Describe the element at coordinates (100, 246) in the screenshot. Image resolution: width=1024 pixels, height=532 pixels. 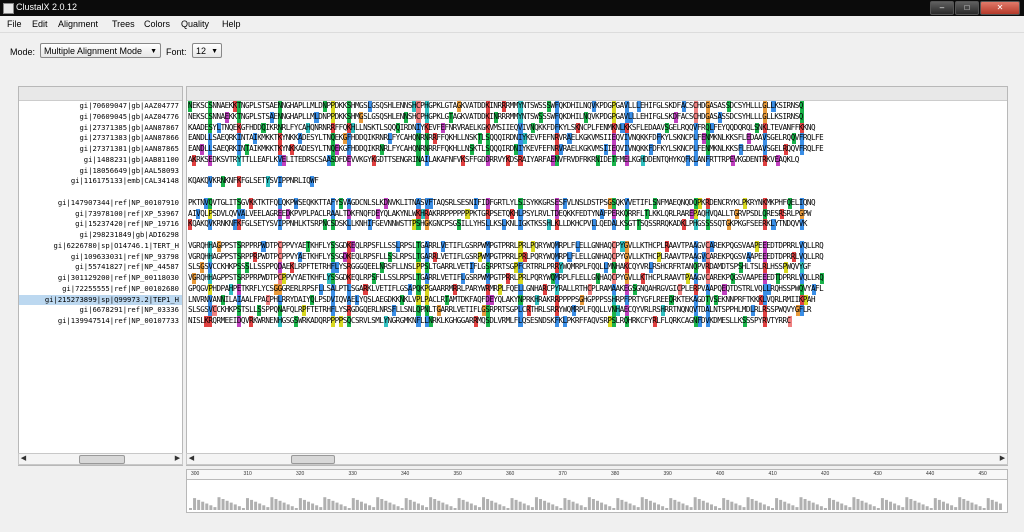
I see `sequence-name: gi|6226780|sp|O14746.1|TERT_H` at that location.